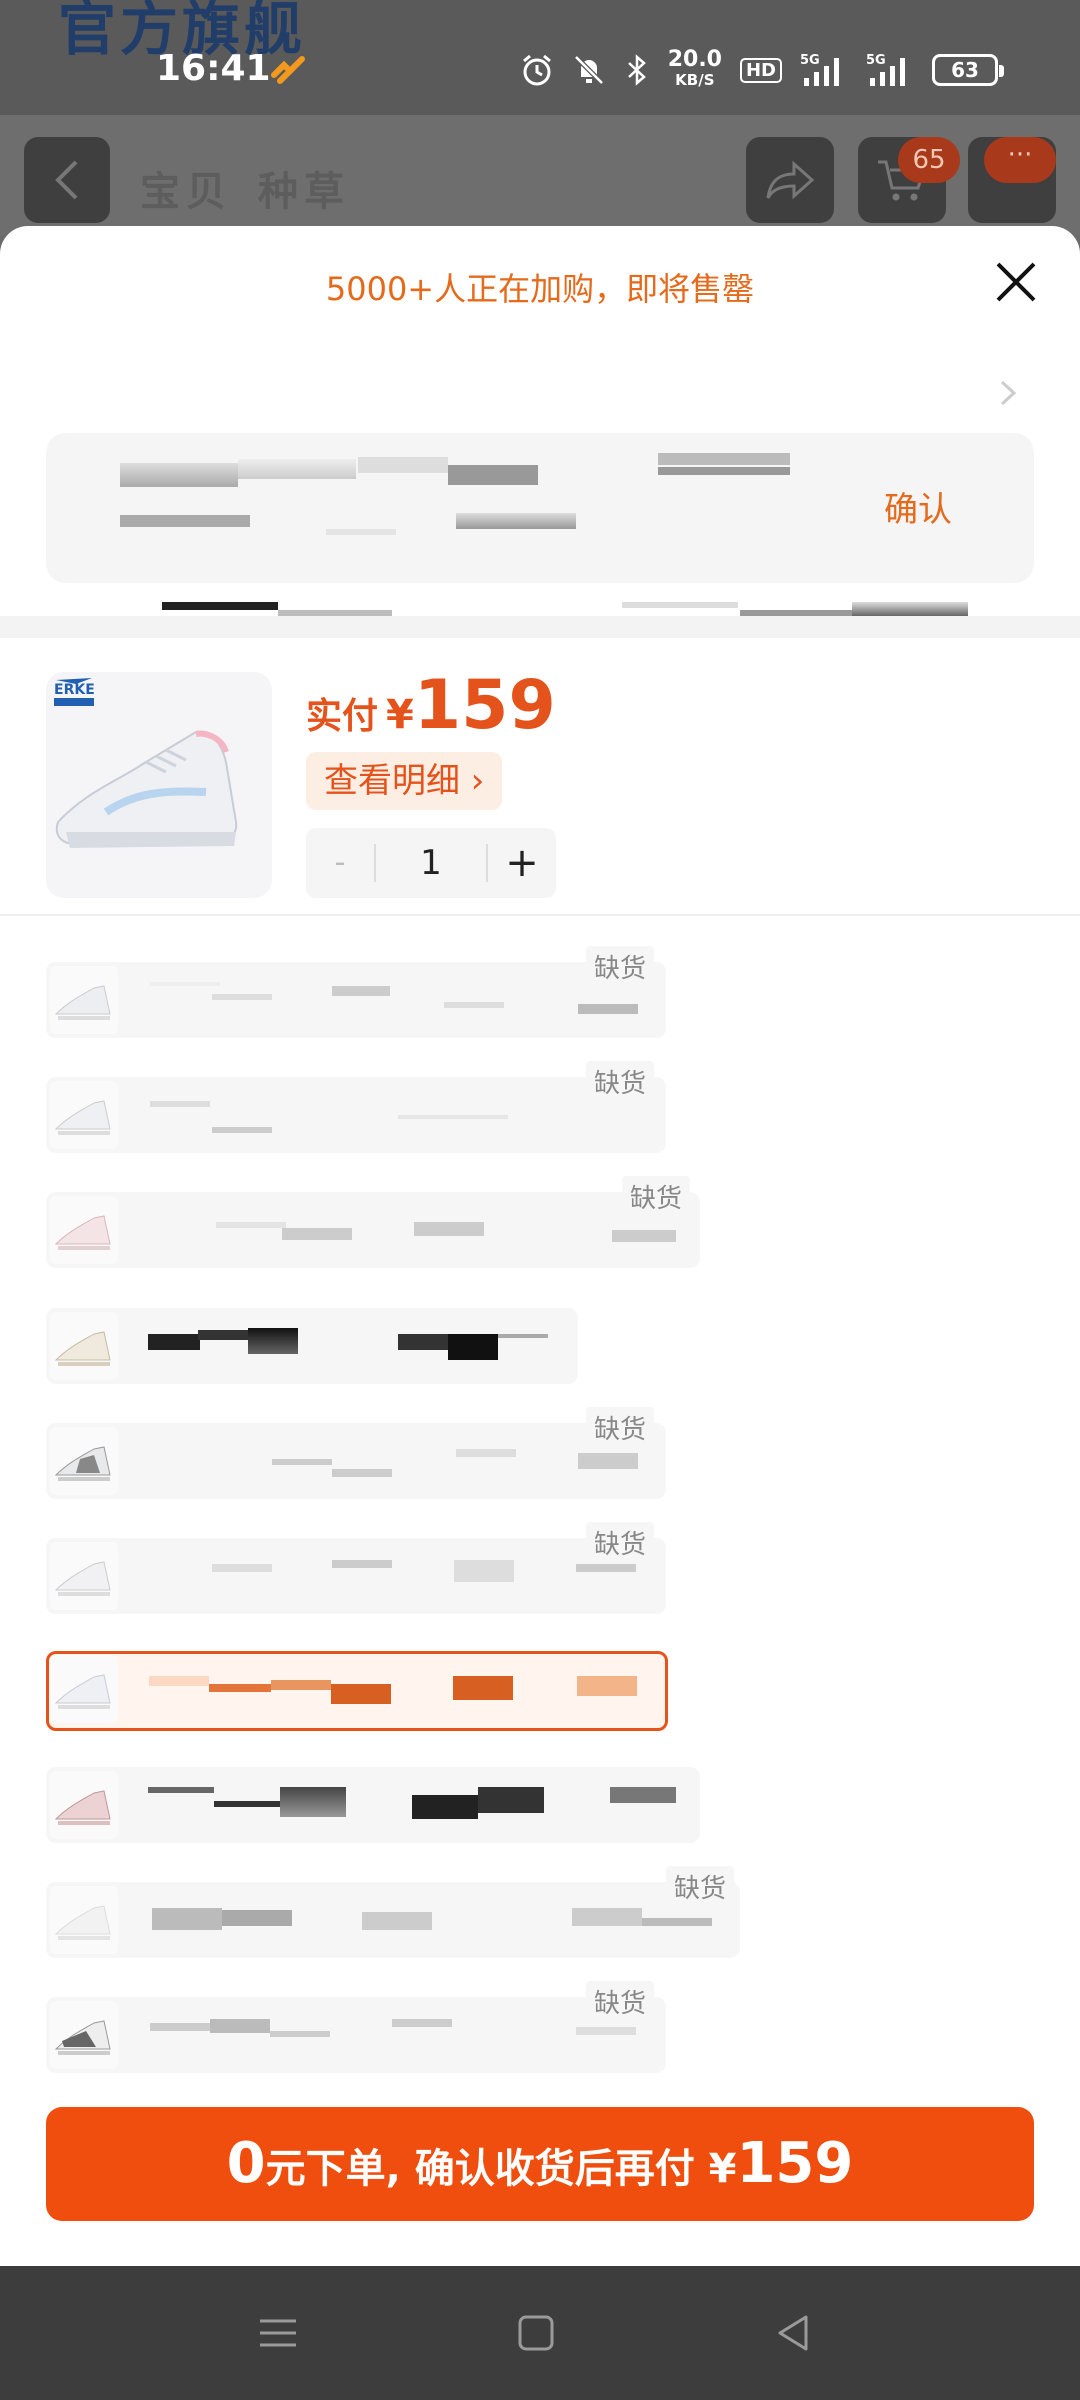 Image resolution: width=1080 pixels, height=2400 pixels. I want to click on cta-text: 元下单, 确认收货后再付, so click(487, 2169).